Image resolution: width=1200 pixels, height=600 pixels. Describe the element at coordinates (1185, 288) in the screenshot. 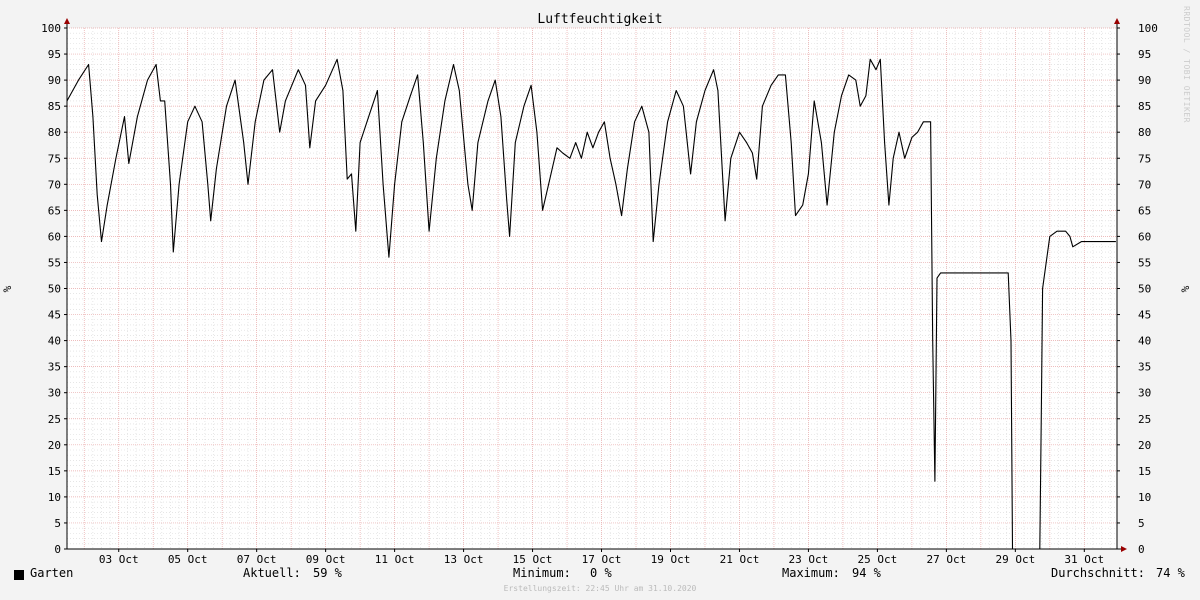

I see `y-axis-label-right: %` at that location.